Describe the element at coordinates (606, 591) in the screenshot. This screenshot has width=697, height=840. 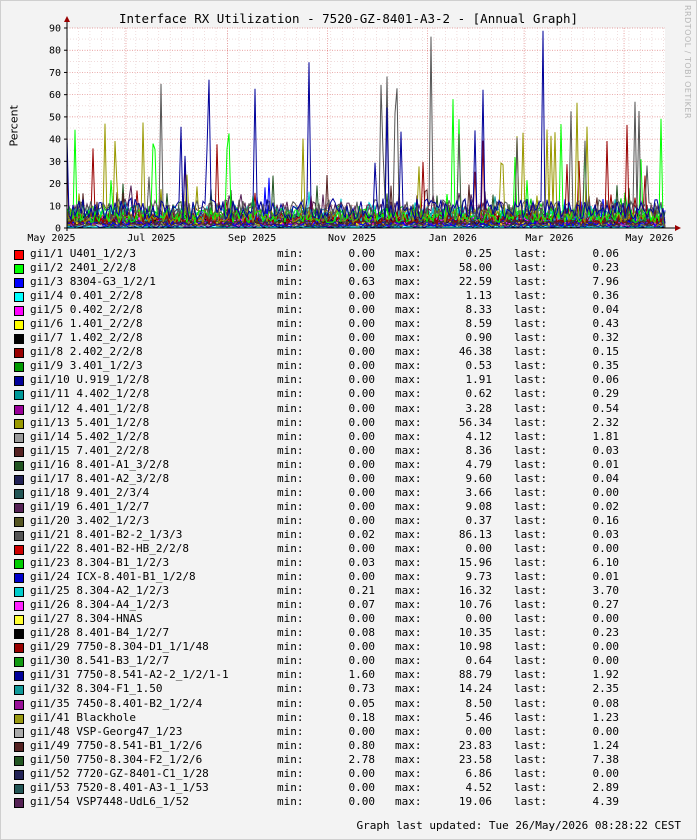
I see `last-value: 3.70` at that location.